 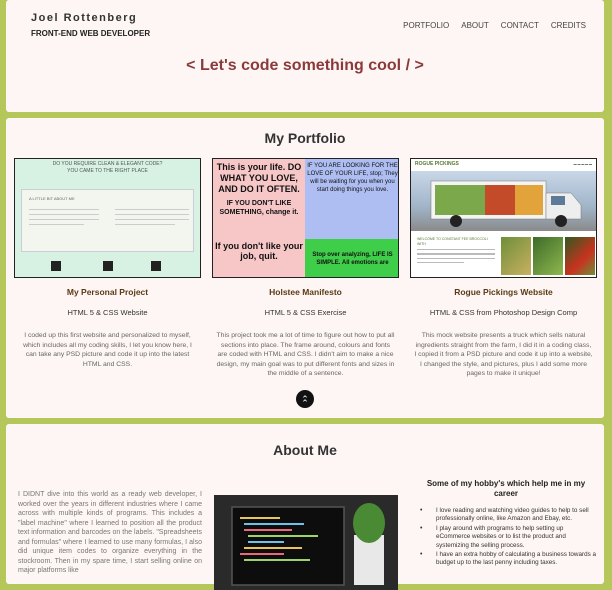 What do you see at coordinates (305, 292) in the screenshot?
I see `project-title: Holstee Manifesto` at bounding box center [305, 292].